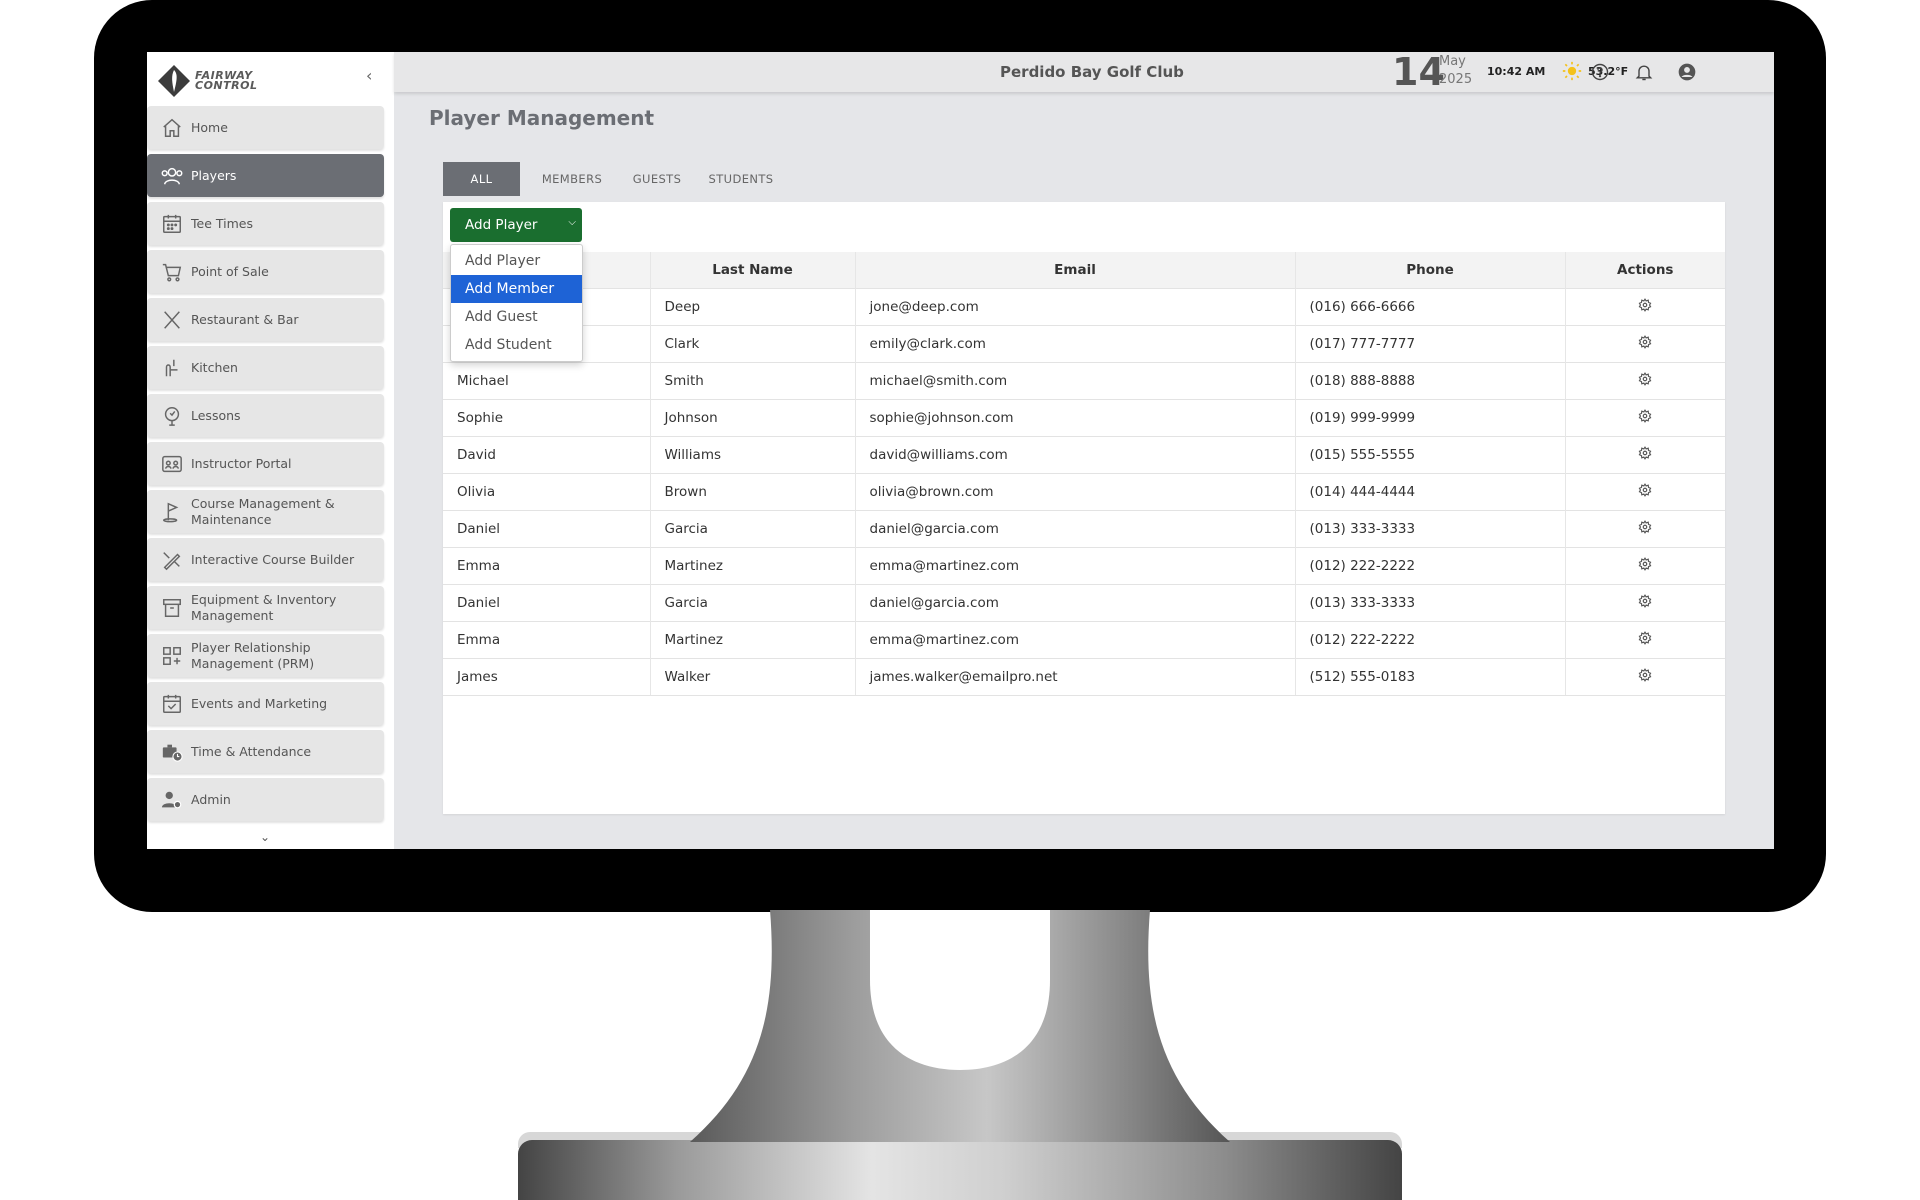 This screenshot has width=1920, height=1200. What do you see at coordinates (172, 368) in the screenshot?
I see `kitchen-icon` at bounding box center [172, 368].